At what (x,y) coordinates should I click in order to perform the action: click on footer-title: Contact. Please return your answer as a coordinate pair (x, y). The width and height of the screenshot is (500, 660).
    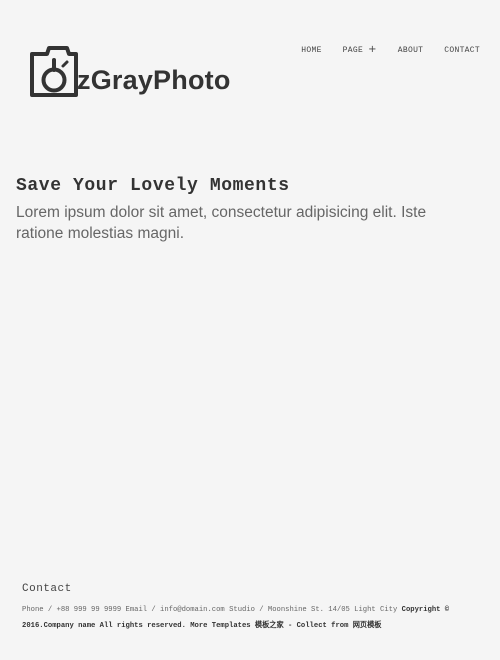
    Looking at the image, I should click on (47, 589).